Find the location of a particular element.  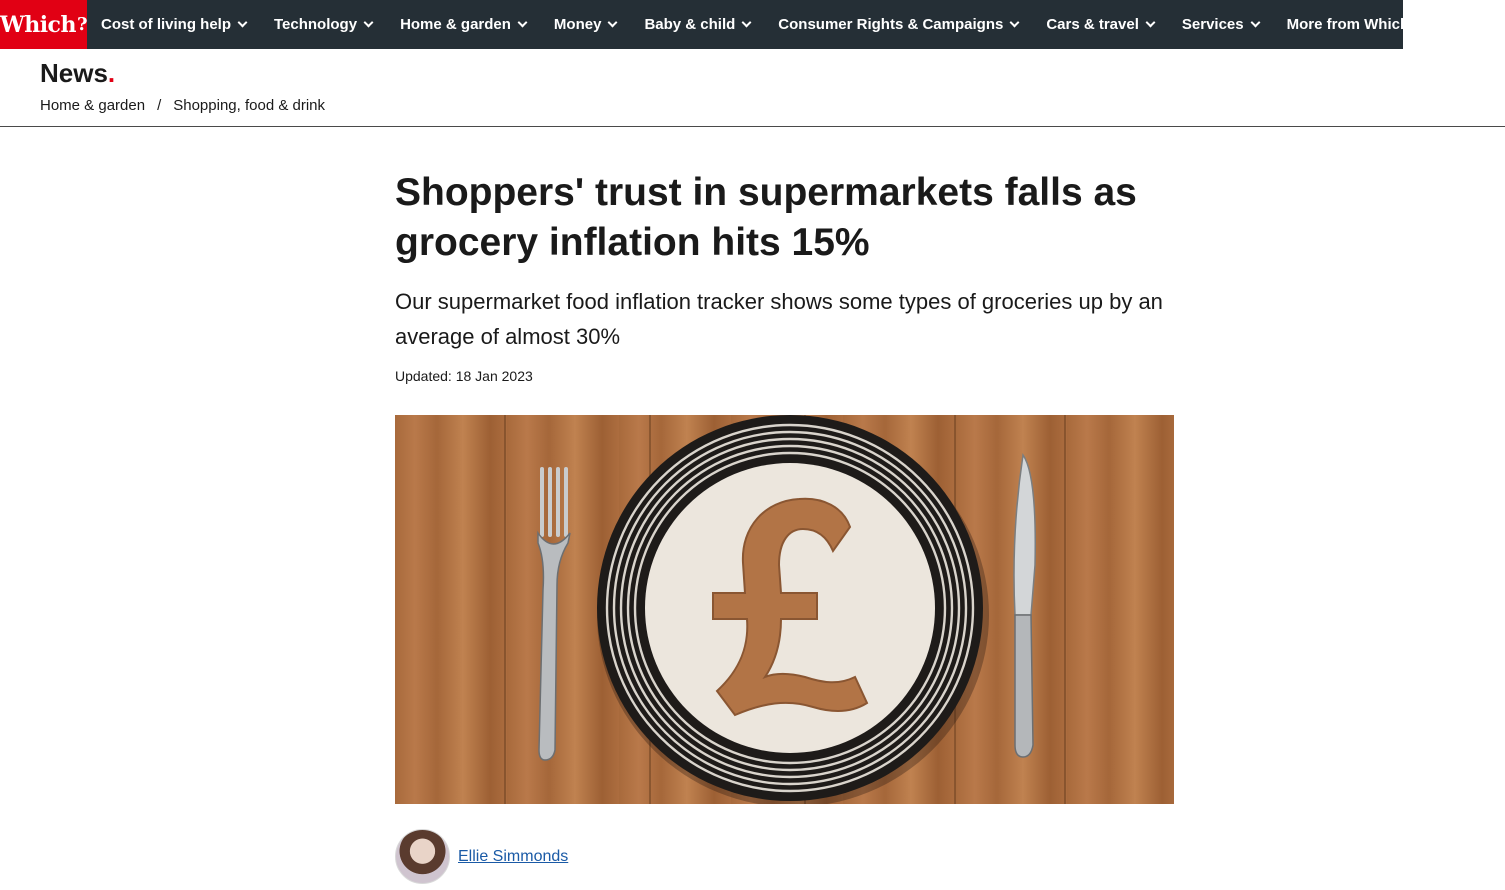

nav-label: Money is located at coordinates (577, 24).